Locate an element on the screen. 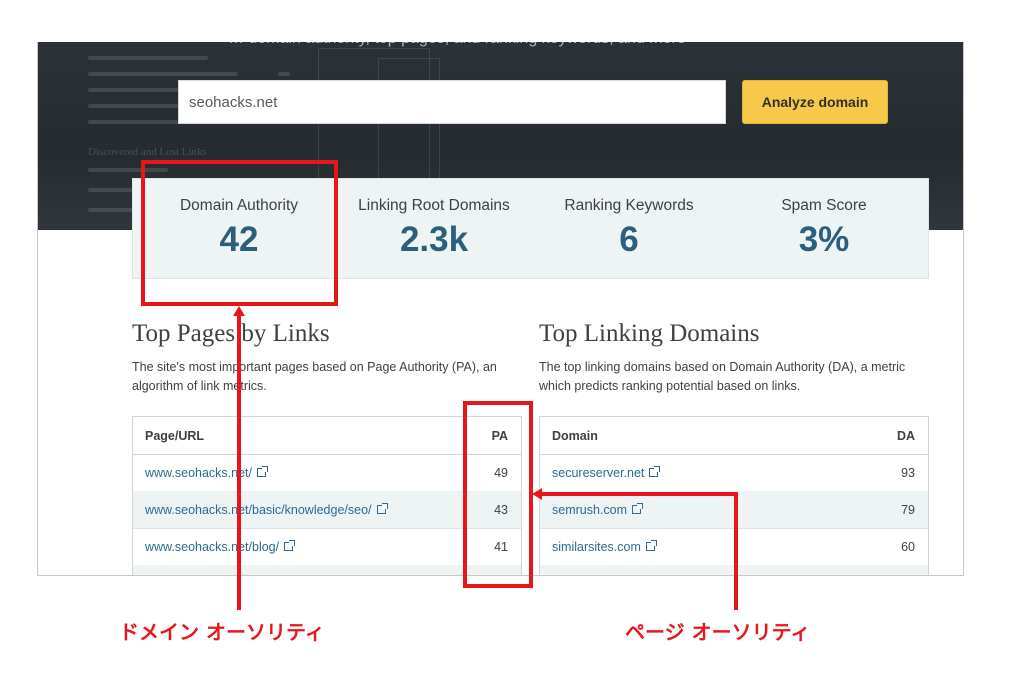  page-authority-arrow-head is located at coordinates (537, 494).